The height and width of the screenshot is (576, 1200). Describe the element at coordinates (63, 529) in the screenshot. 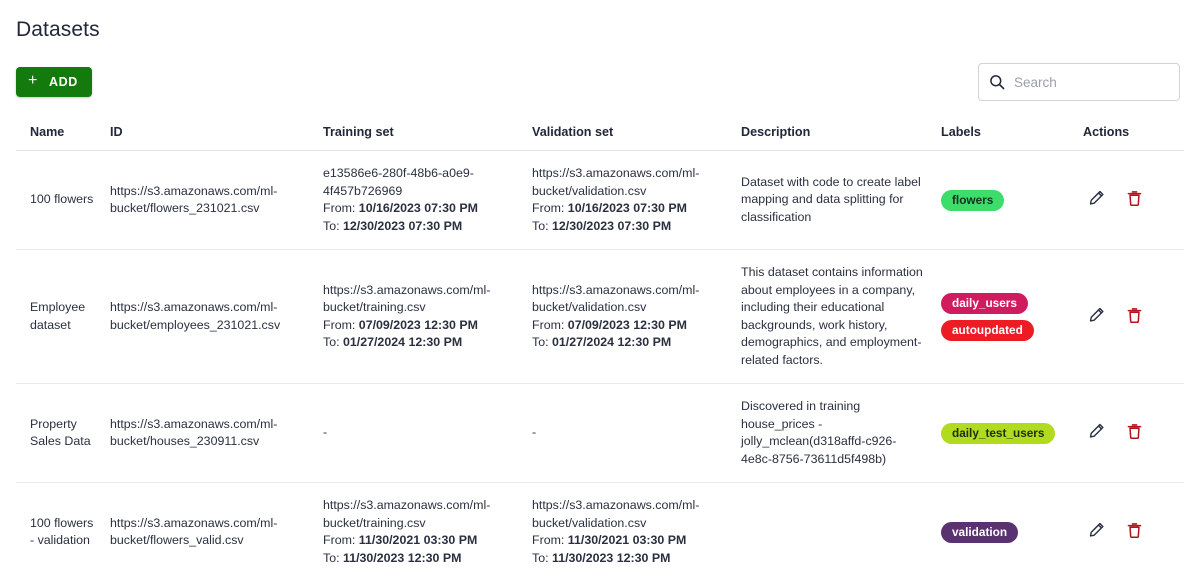

I see `cell-name: 100 flowers - validation` at that location.